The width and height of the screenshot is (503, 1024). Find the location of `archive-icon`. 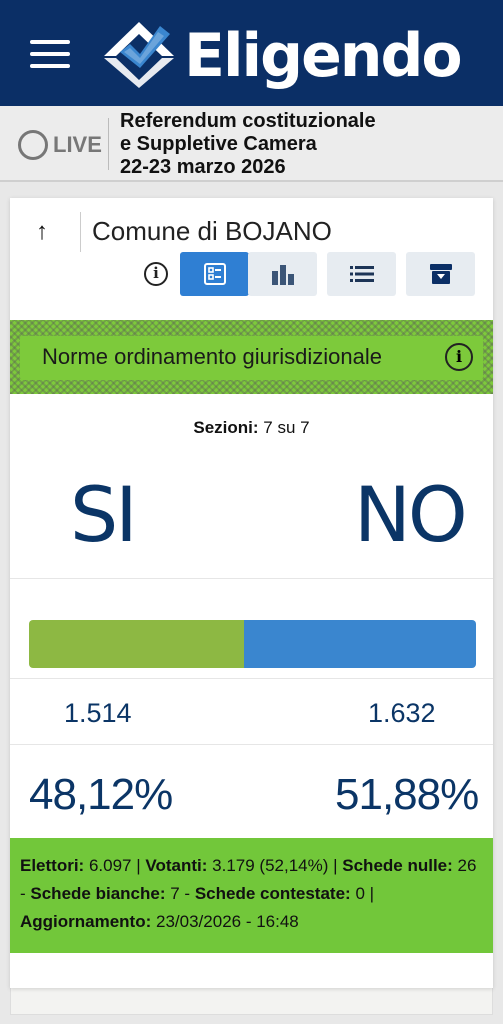

archive-icon is located at coordinates (440, 274).